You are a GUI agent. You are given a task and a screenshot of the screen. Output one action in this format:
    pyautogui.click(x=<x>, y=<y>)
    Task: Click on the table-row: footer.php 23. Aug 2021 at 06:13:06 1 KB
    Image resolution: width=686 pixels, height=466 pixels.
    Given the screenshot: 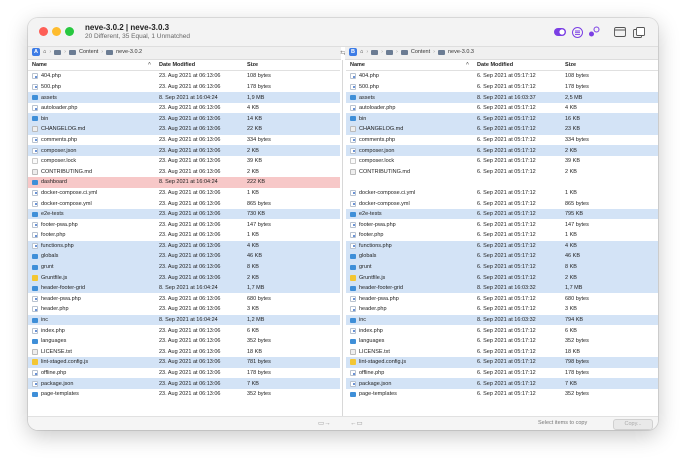 What is the action you would take?
    pyautogui.click(x=184, y=235)
    